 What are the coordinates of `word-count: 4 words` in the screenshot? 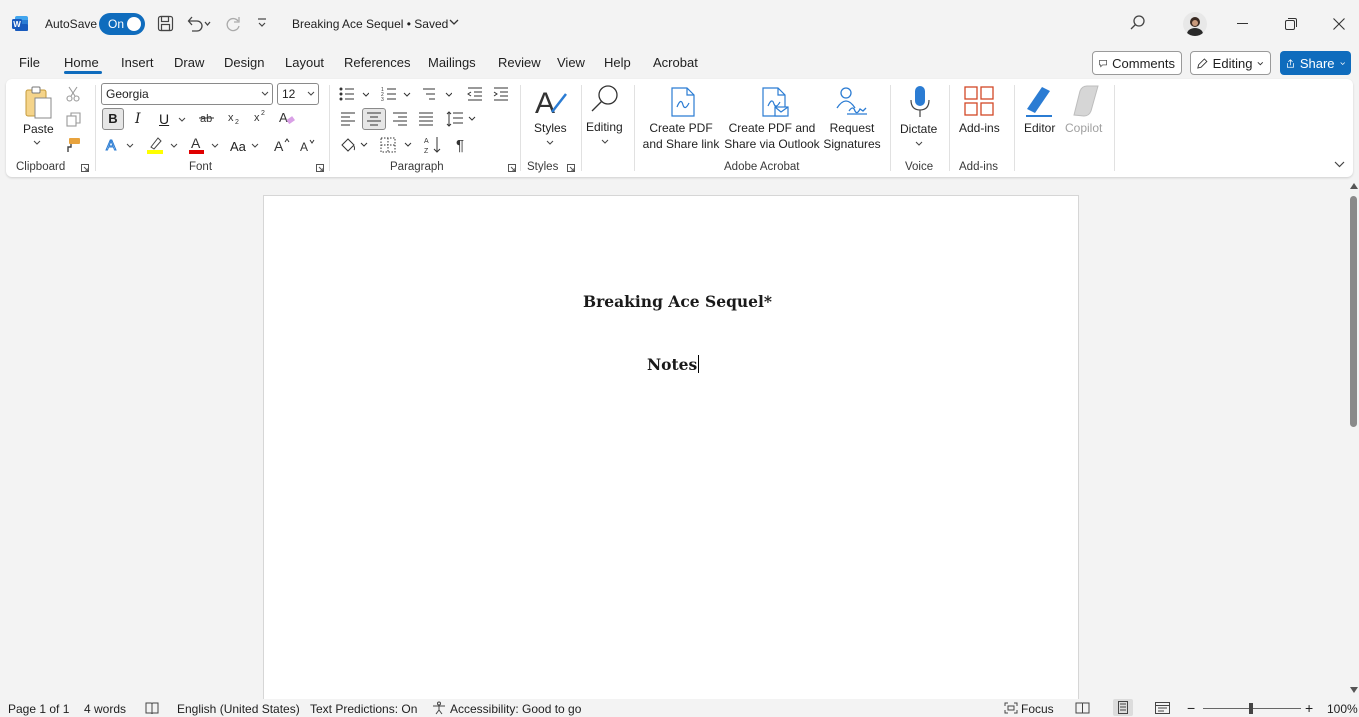 It's located at (105, 709).